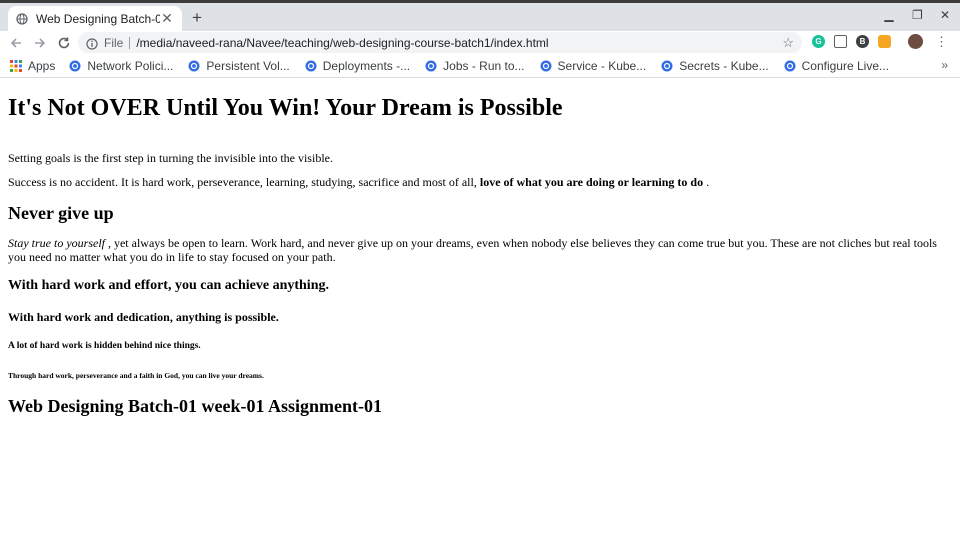  I want to click on extensions-area: G B, so click(867, 41).